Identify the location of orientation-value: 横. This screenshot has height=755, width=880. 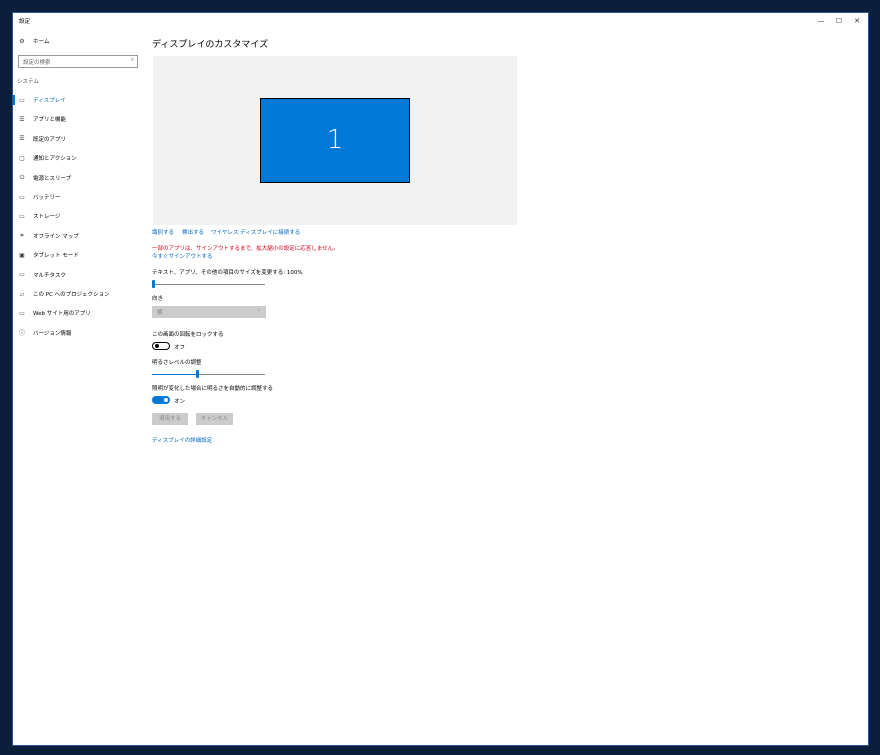
(160, 313).